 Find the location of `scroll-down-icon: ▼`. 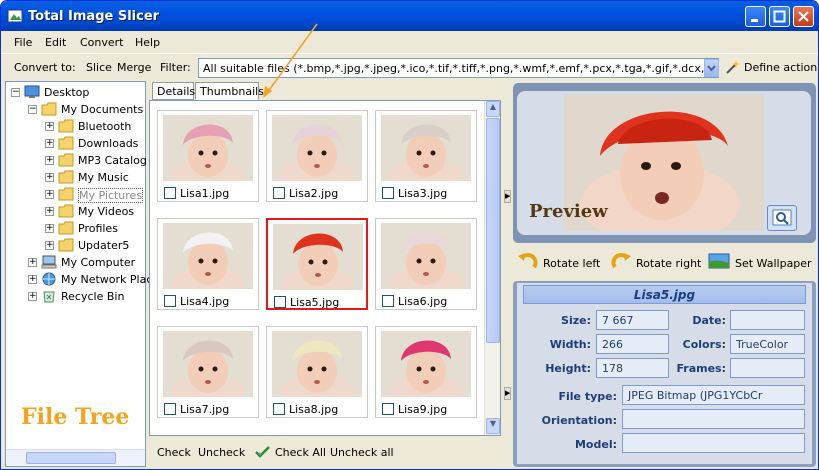

scroll-down-icon: ▼ is located at coordinates (493, 426).